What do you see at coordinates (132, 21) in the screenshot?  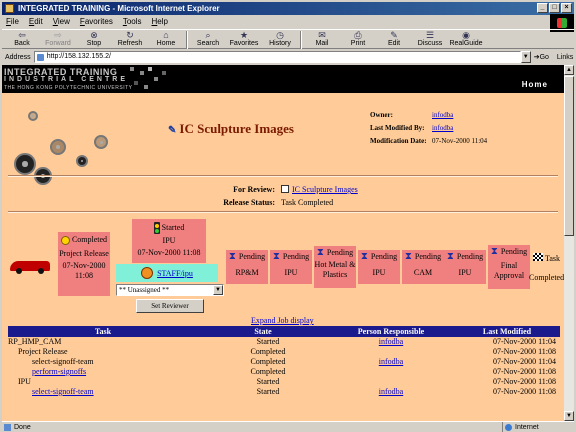 I see `menu-tools: Tools` at bounding box center [132, 21].